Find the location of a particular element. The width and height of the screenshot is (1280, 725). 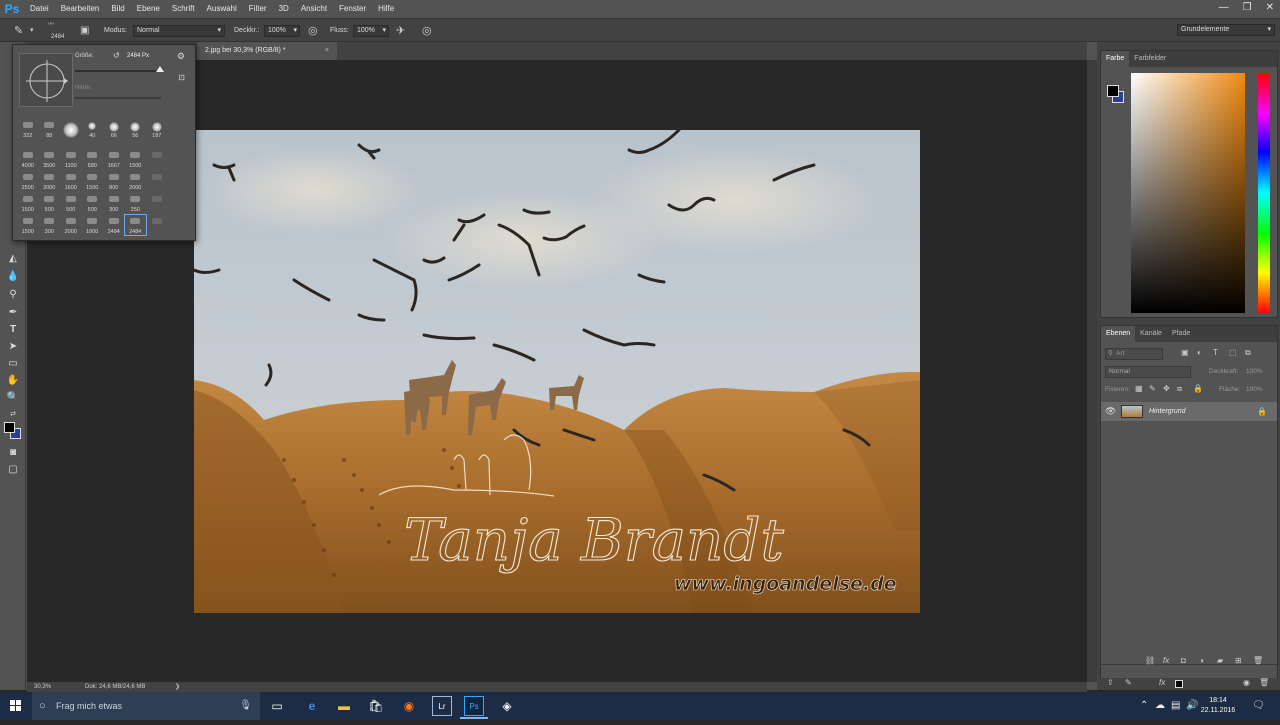

brush-preset: 300 is located at coordinates (114, 203).